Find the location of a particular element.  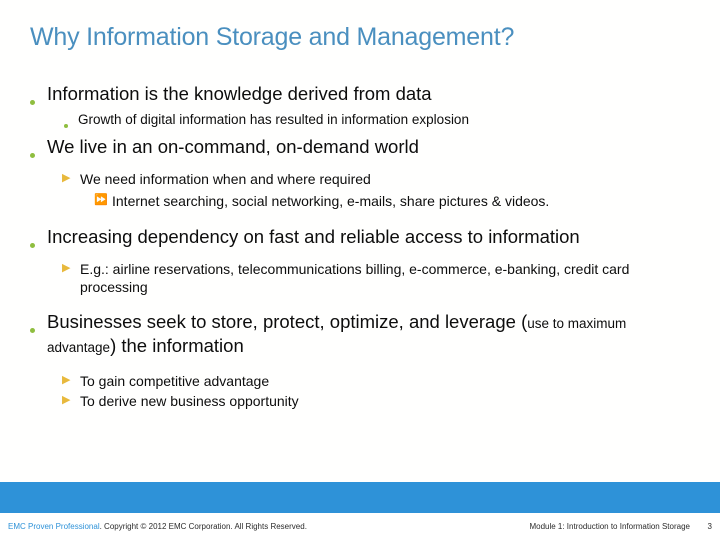

bullet-level3: ▶ To derive new business opportunity is located at coordinates (378, 401).